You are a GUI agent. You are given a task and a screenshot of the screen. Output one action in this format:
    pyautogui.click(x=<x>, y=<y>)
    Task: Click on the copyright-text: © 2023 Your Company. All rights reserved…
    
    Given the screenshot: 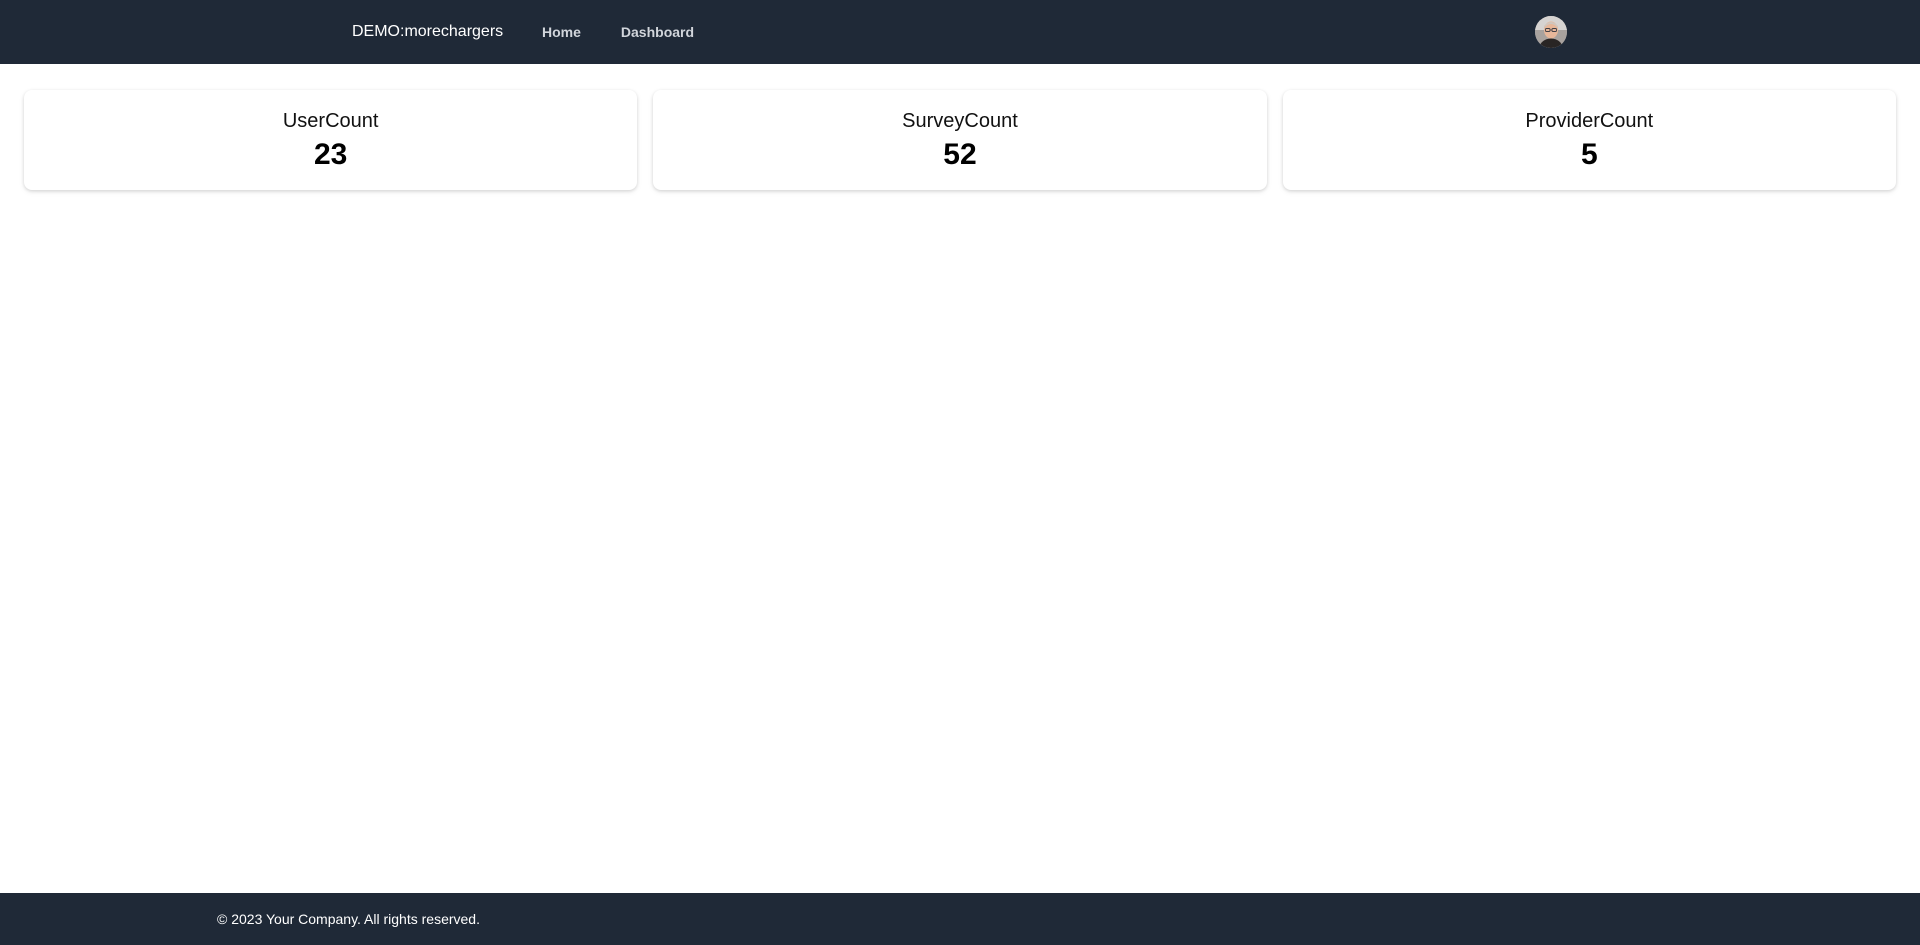 What is the action you would take?
    pyautogui.click(x=348, y=919)
    